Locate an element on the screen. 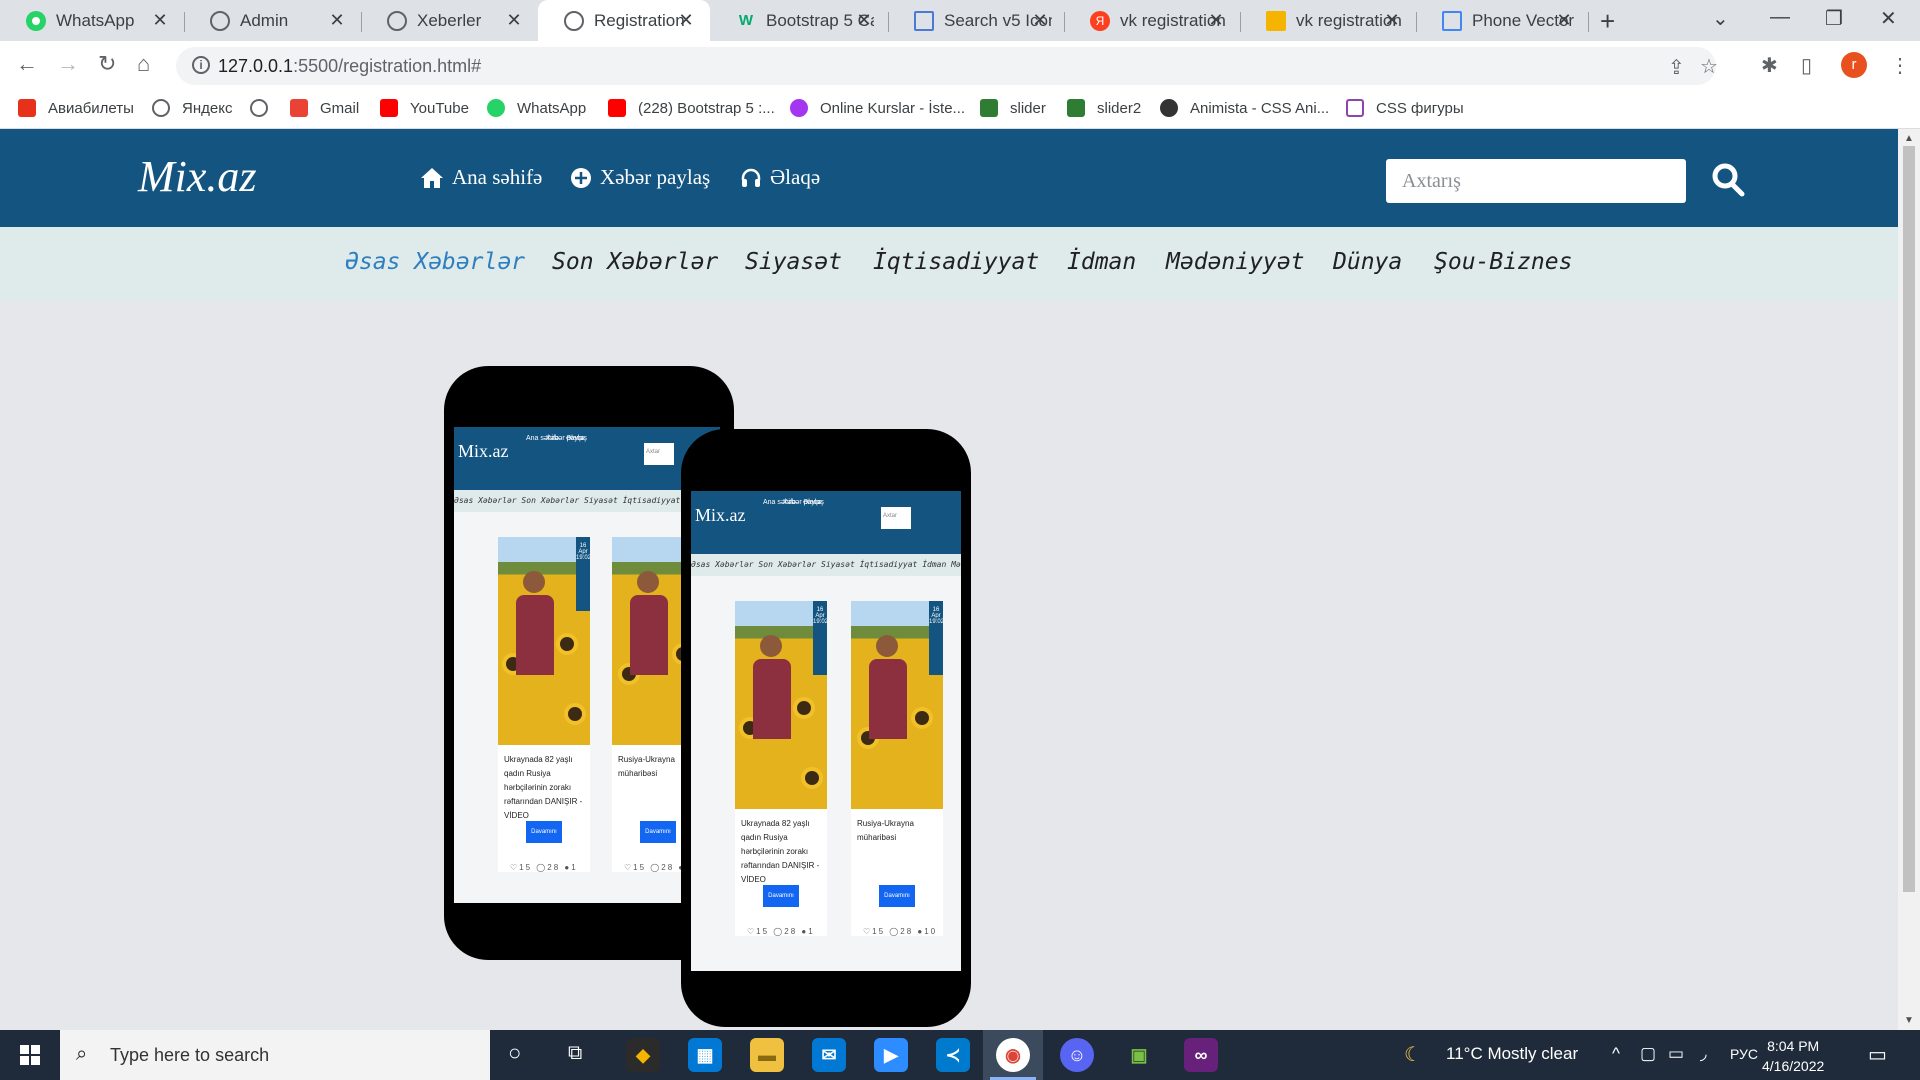 Image resolution: width=1920 pixels, height=1080 pixels. tab-vk-registration-2: vk registration ✕ is located at coordinates (1328, 20).